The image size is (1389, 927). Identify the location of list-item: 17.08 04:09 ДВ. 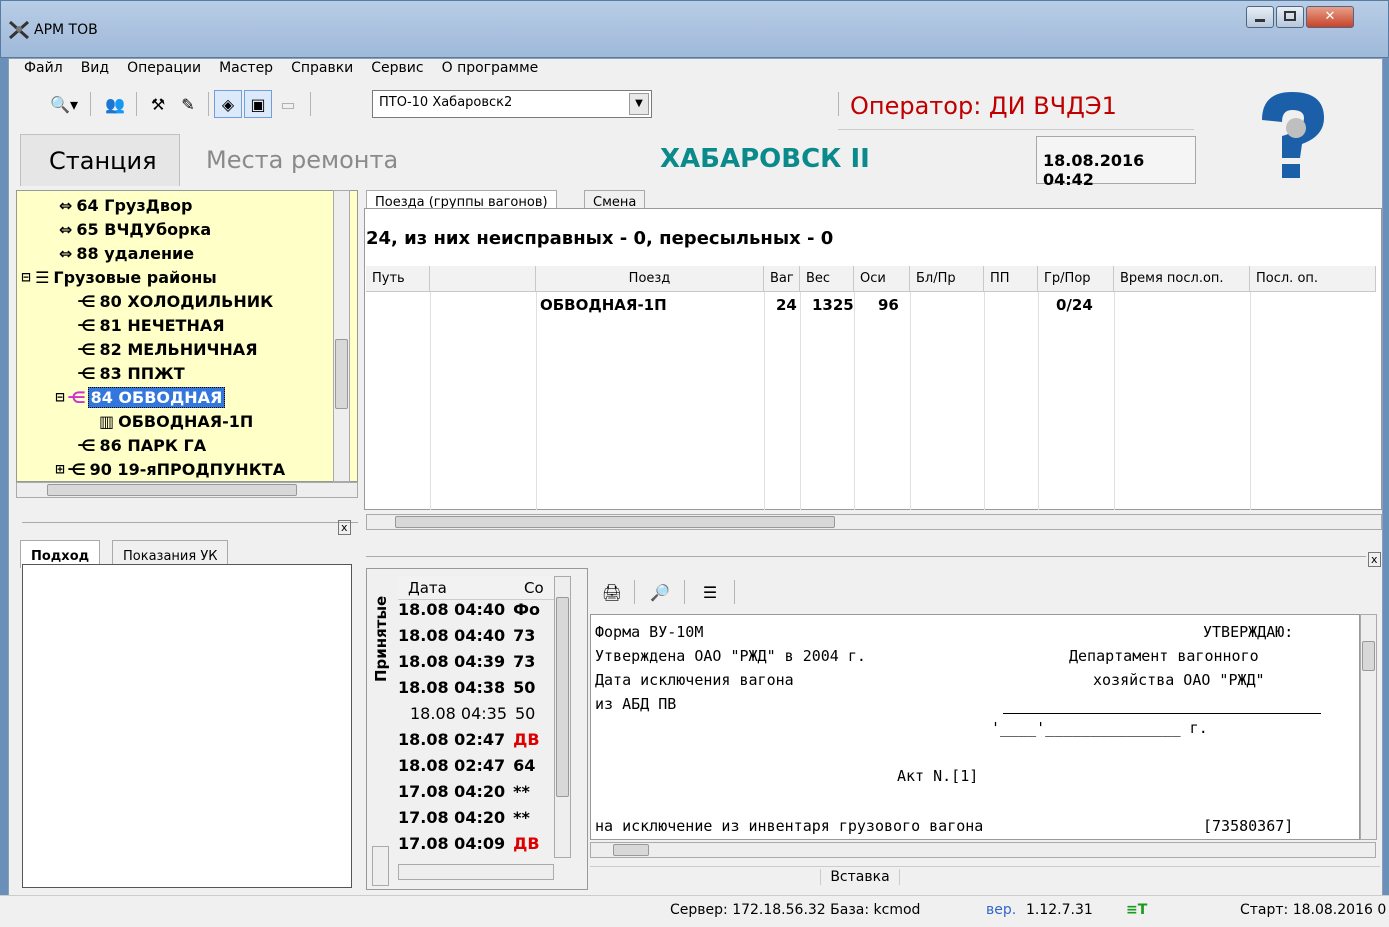
(483, 847).